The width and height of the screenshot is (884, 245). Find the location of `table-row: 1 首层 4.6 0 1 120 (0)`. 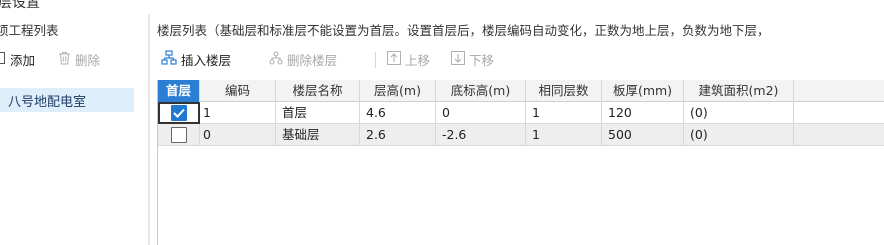

table-row: 1 首层 4.6 0 1 120 (0) is located at coordinates (521, 113).